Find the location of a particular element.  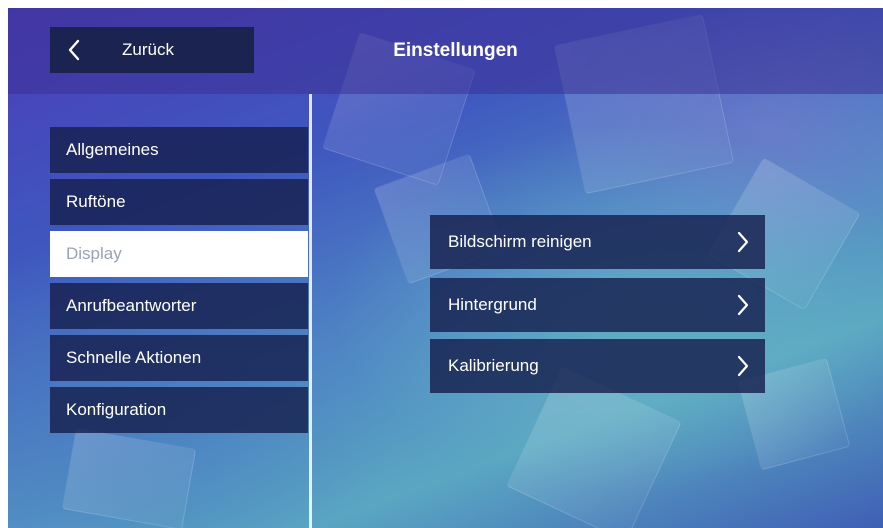

sidebar-item-display: Display is located at coordinates (179, 254).